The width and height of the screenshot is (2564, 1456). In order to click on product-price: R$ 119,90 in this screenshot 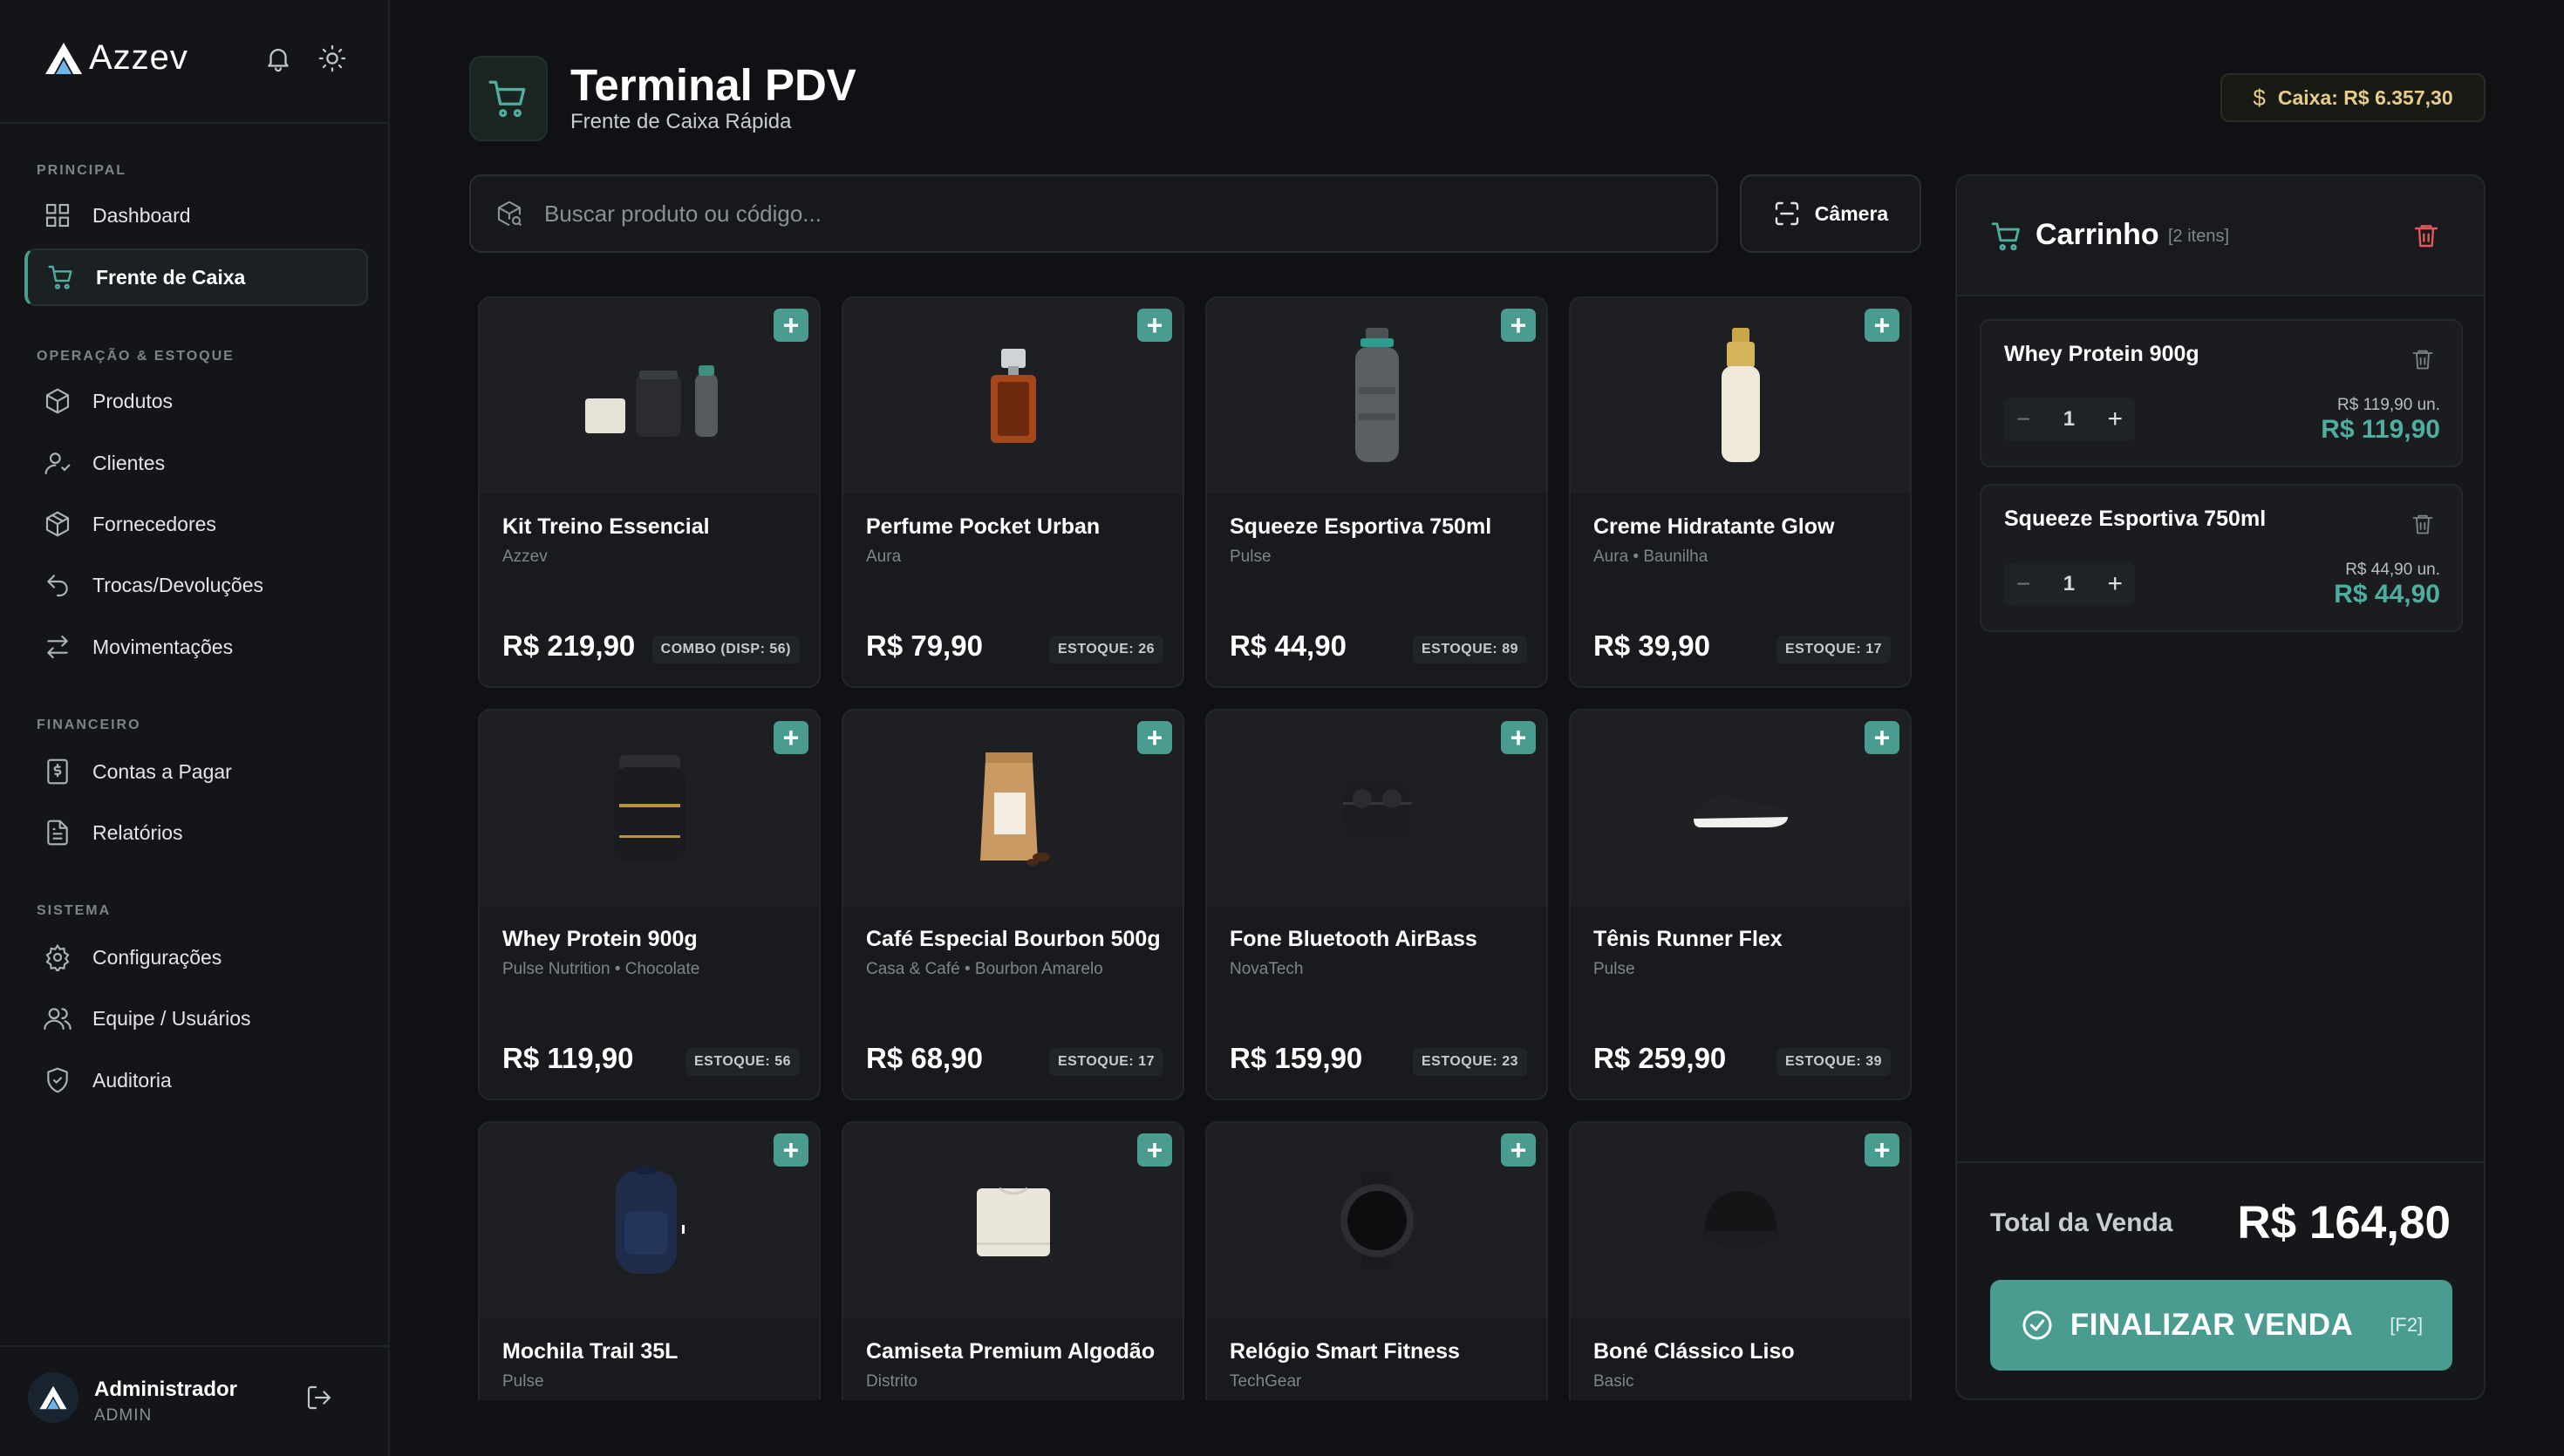, I will do `click(568, 1058)`.